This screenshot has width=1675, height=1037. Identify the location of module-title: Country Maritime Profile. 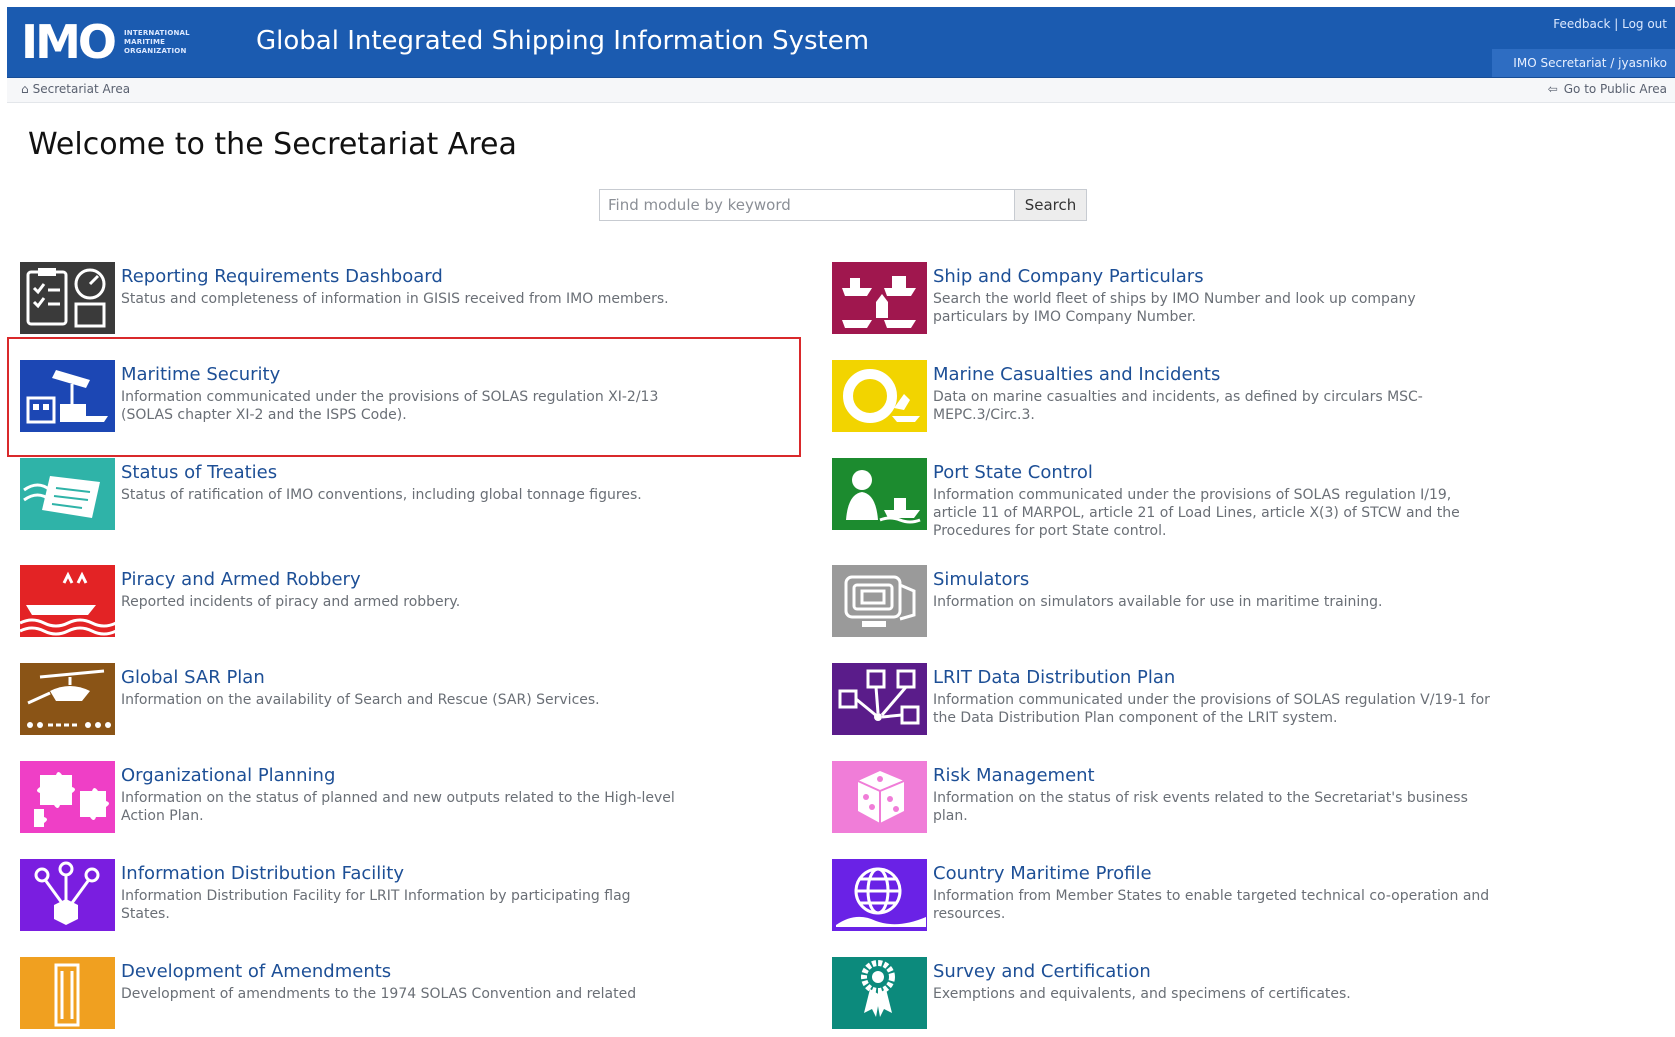
(1213, 874).